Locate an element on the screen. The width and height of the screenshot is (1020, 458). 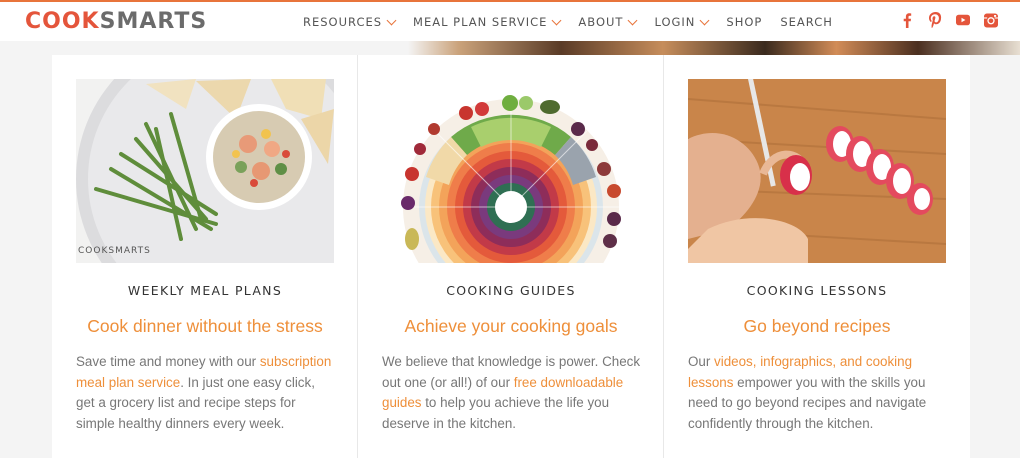
nav-label: MEAL PLAN SERVICE is located at coordinates (480, 22).